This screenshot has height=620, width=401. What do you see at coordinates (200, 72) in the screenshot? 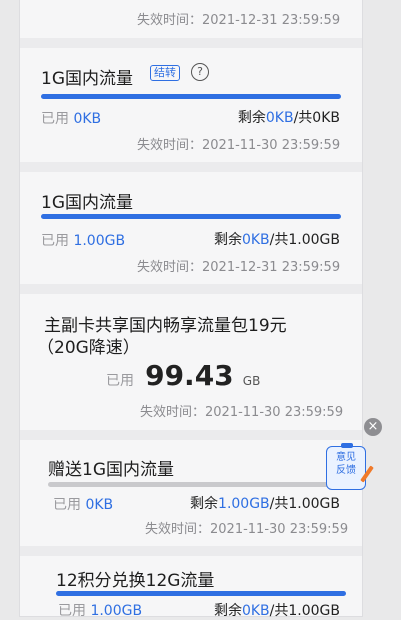
I see `help-icon: ?` at bounding box center [200, 72].